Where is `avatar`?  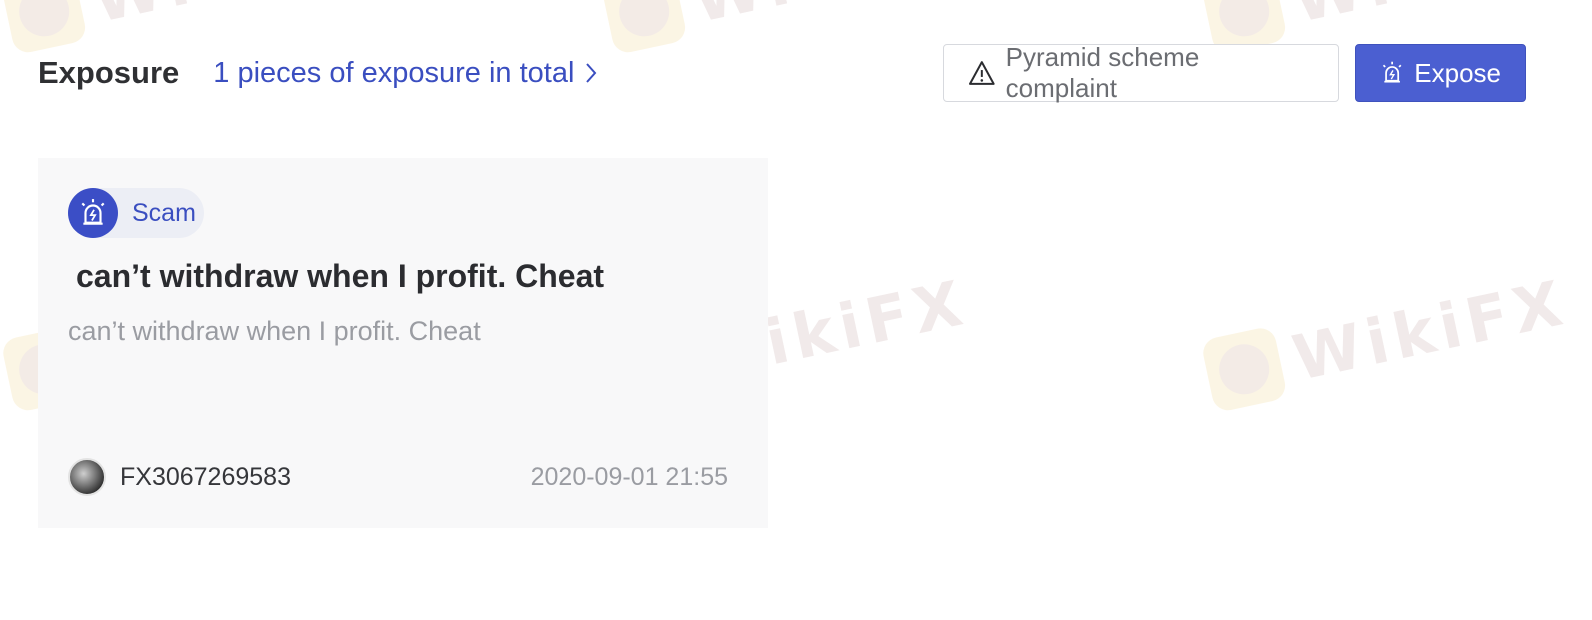
avatar is located at coordinates (87, 477).